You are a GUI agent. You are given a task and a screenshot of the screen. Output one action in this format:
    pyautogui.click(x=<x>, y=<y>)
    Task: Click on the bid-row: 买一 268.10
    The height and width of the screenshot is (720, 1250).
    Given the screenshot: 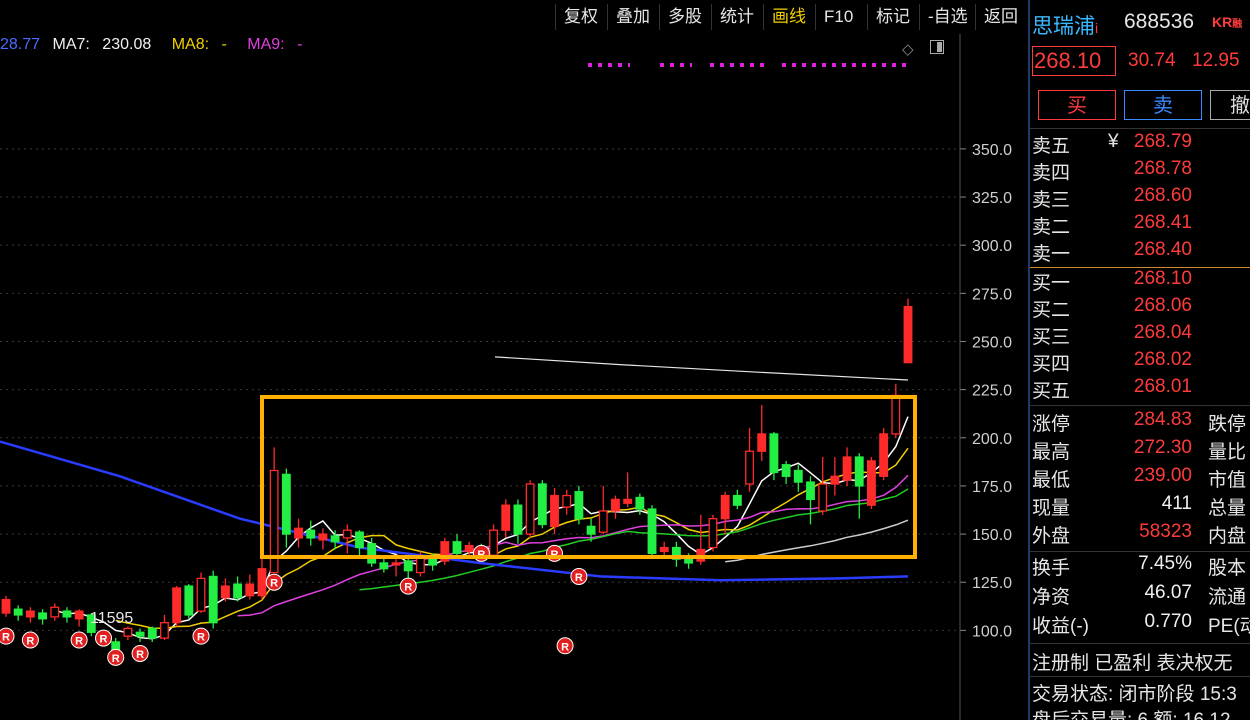 What is the action you would take?
    pyautogui.click(x=1140, y=281)
    